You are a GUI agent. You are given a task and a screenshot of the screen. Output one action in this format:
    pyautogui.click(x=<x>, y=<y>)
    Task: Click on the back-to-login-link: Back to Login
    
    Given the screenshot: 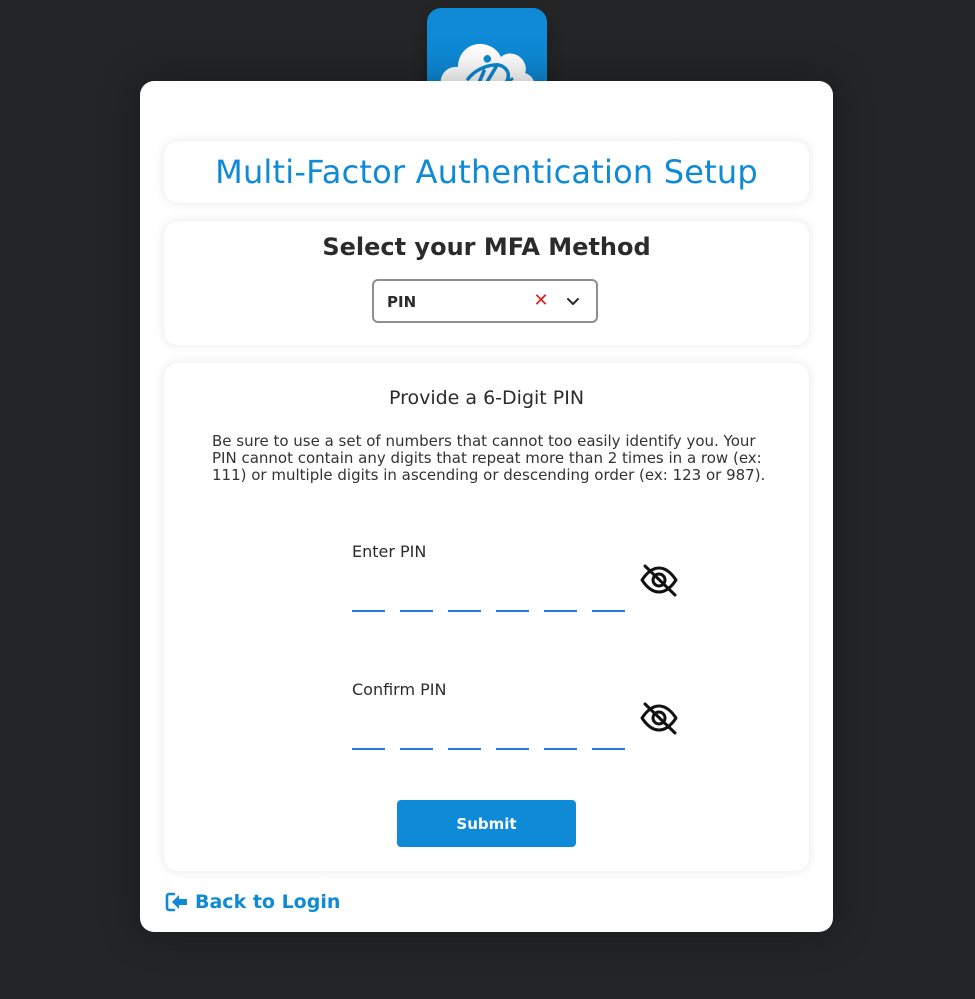 What is the action you would take?
    pyautogui.click(x=252, y=902)
    